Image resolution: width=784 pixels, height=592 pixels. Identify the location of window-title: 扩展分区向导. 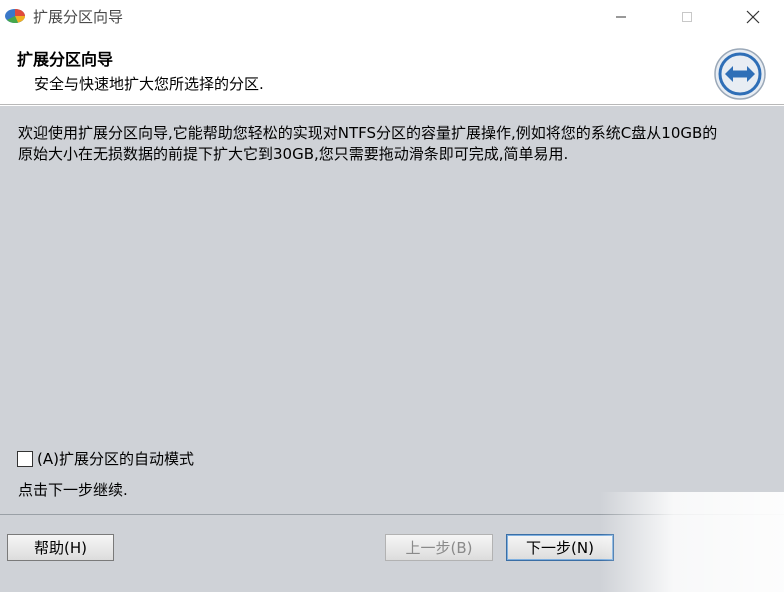
(78, 17).